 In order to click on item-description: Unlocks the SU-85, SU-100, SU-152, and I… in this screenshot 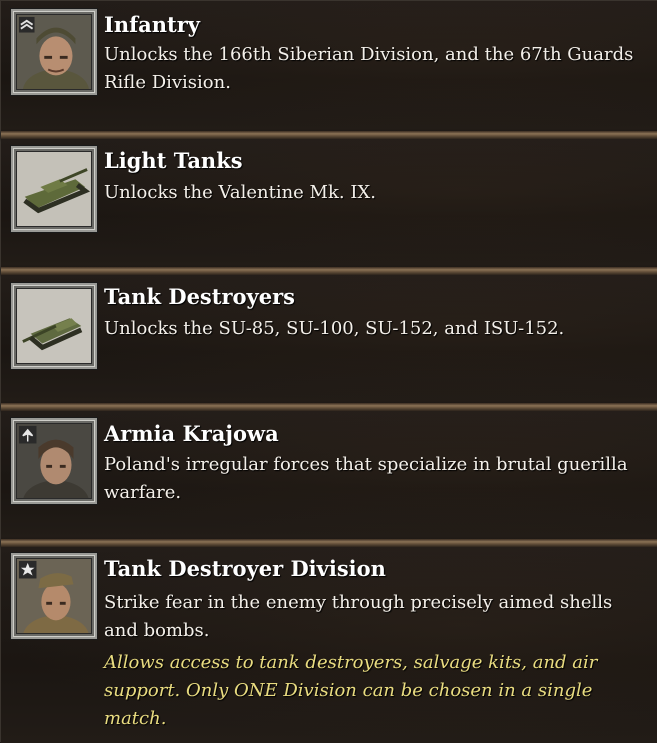, I will do `click(334, 328)`.